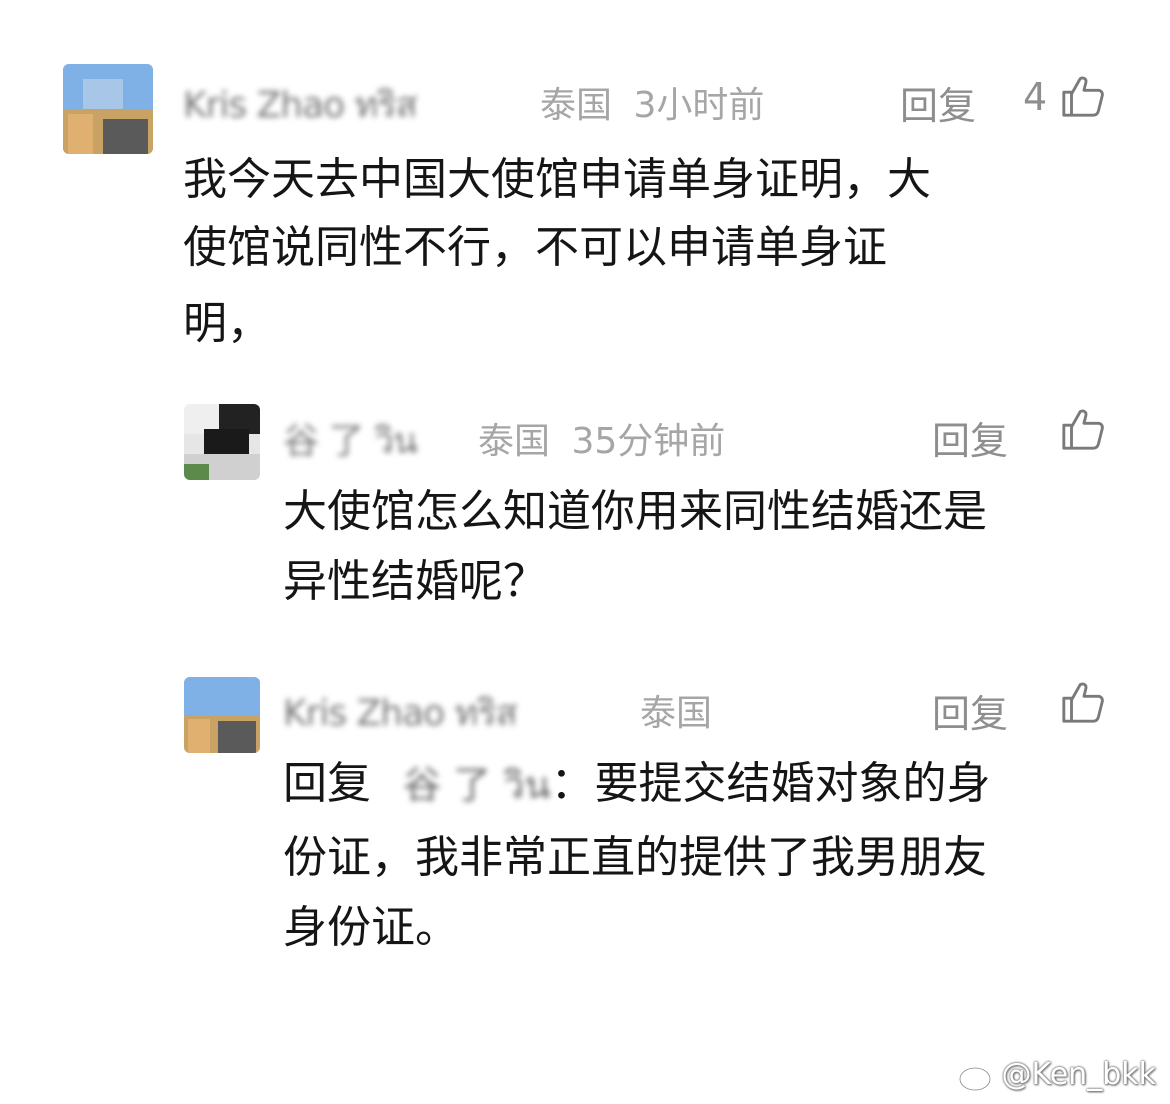  Describe the element at coordinates (557, 179) in the screenshot. I see `comment-text-line: 我今天去中国大使馆申请单身证明，大` at that location.